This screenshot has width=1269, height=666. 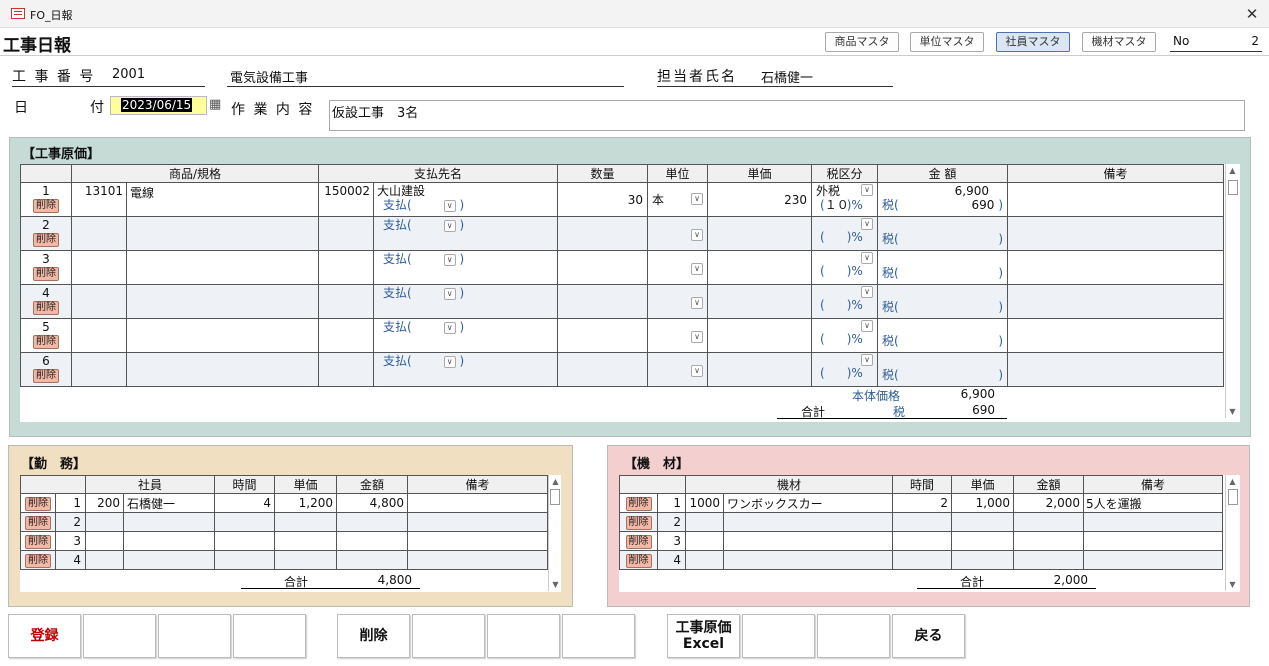 What do you see at coordinates (306, 503) in the screenshot?
I see `price-cell: 1,200` at bounding box center [306, 503].